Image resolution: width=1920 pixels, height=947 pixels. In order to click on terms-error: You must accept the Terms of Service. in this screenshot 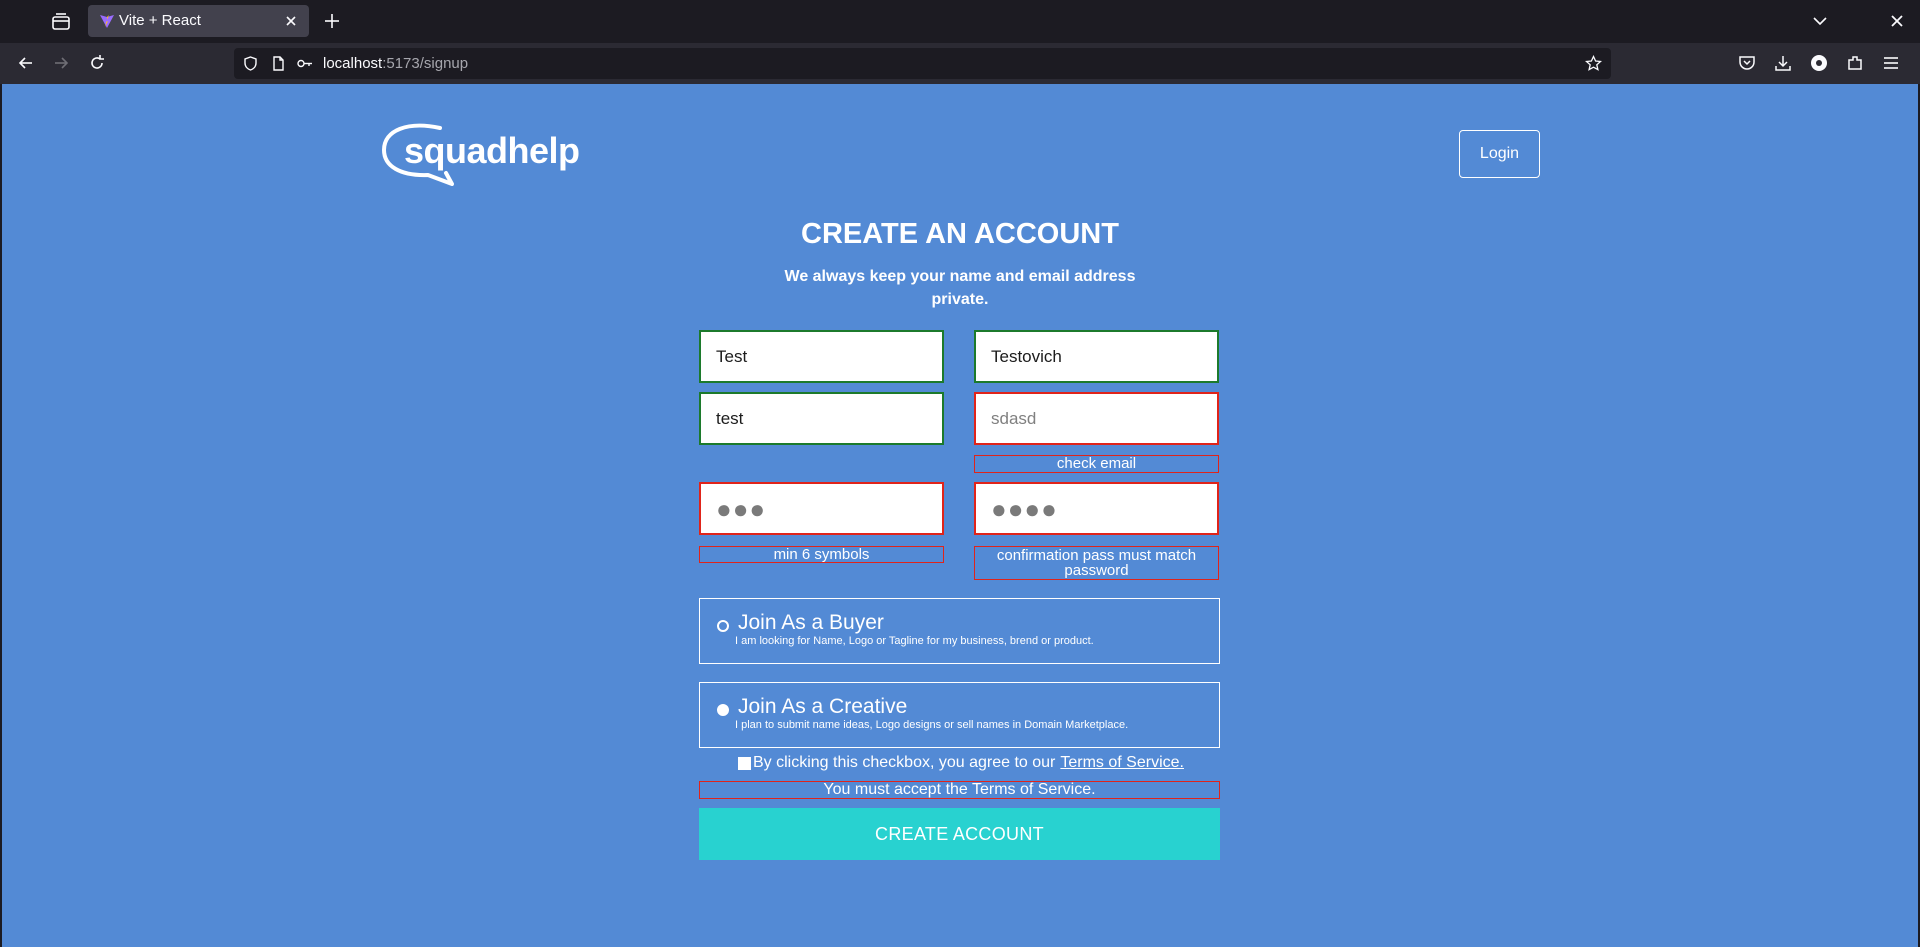, I will do `click(959, 790)`.